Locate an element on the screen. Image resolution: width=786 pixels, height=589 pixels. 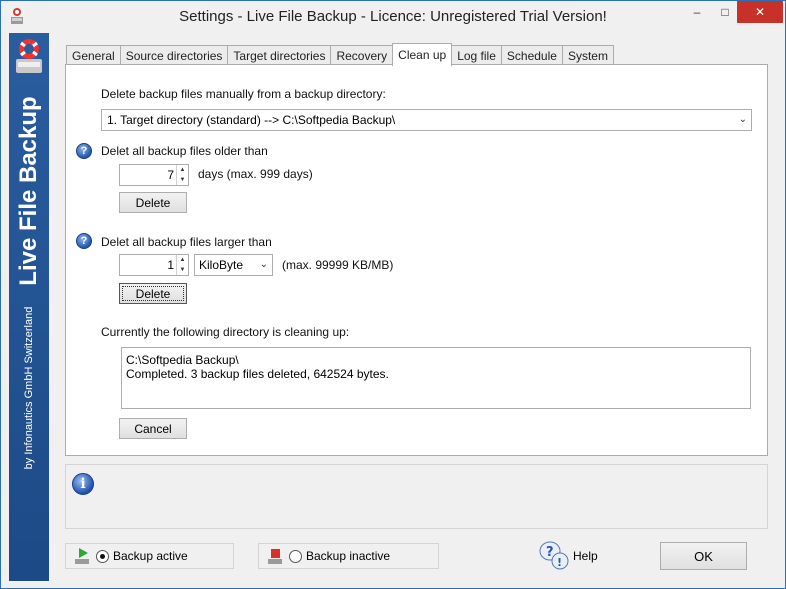
brand-title: Live File Backup is located at coordinates (28, 191).